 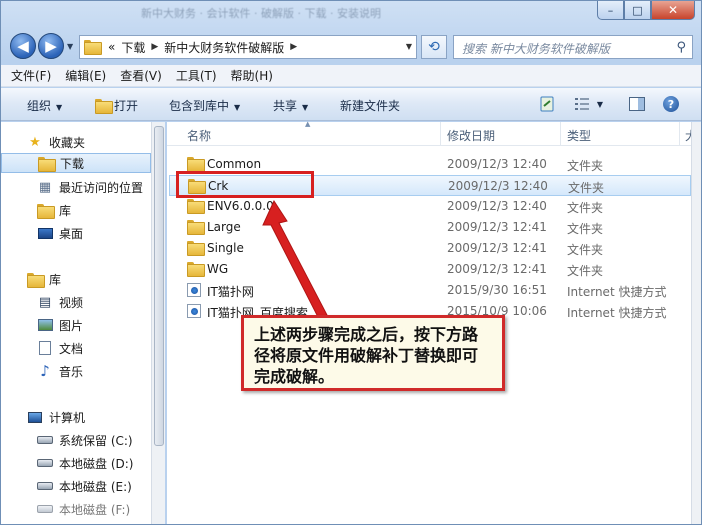 What do you see at coordinates (141, 75) in the screenshot?
I see `menu-view: 查看(V)` at bounding box center [141, 75].